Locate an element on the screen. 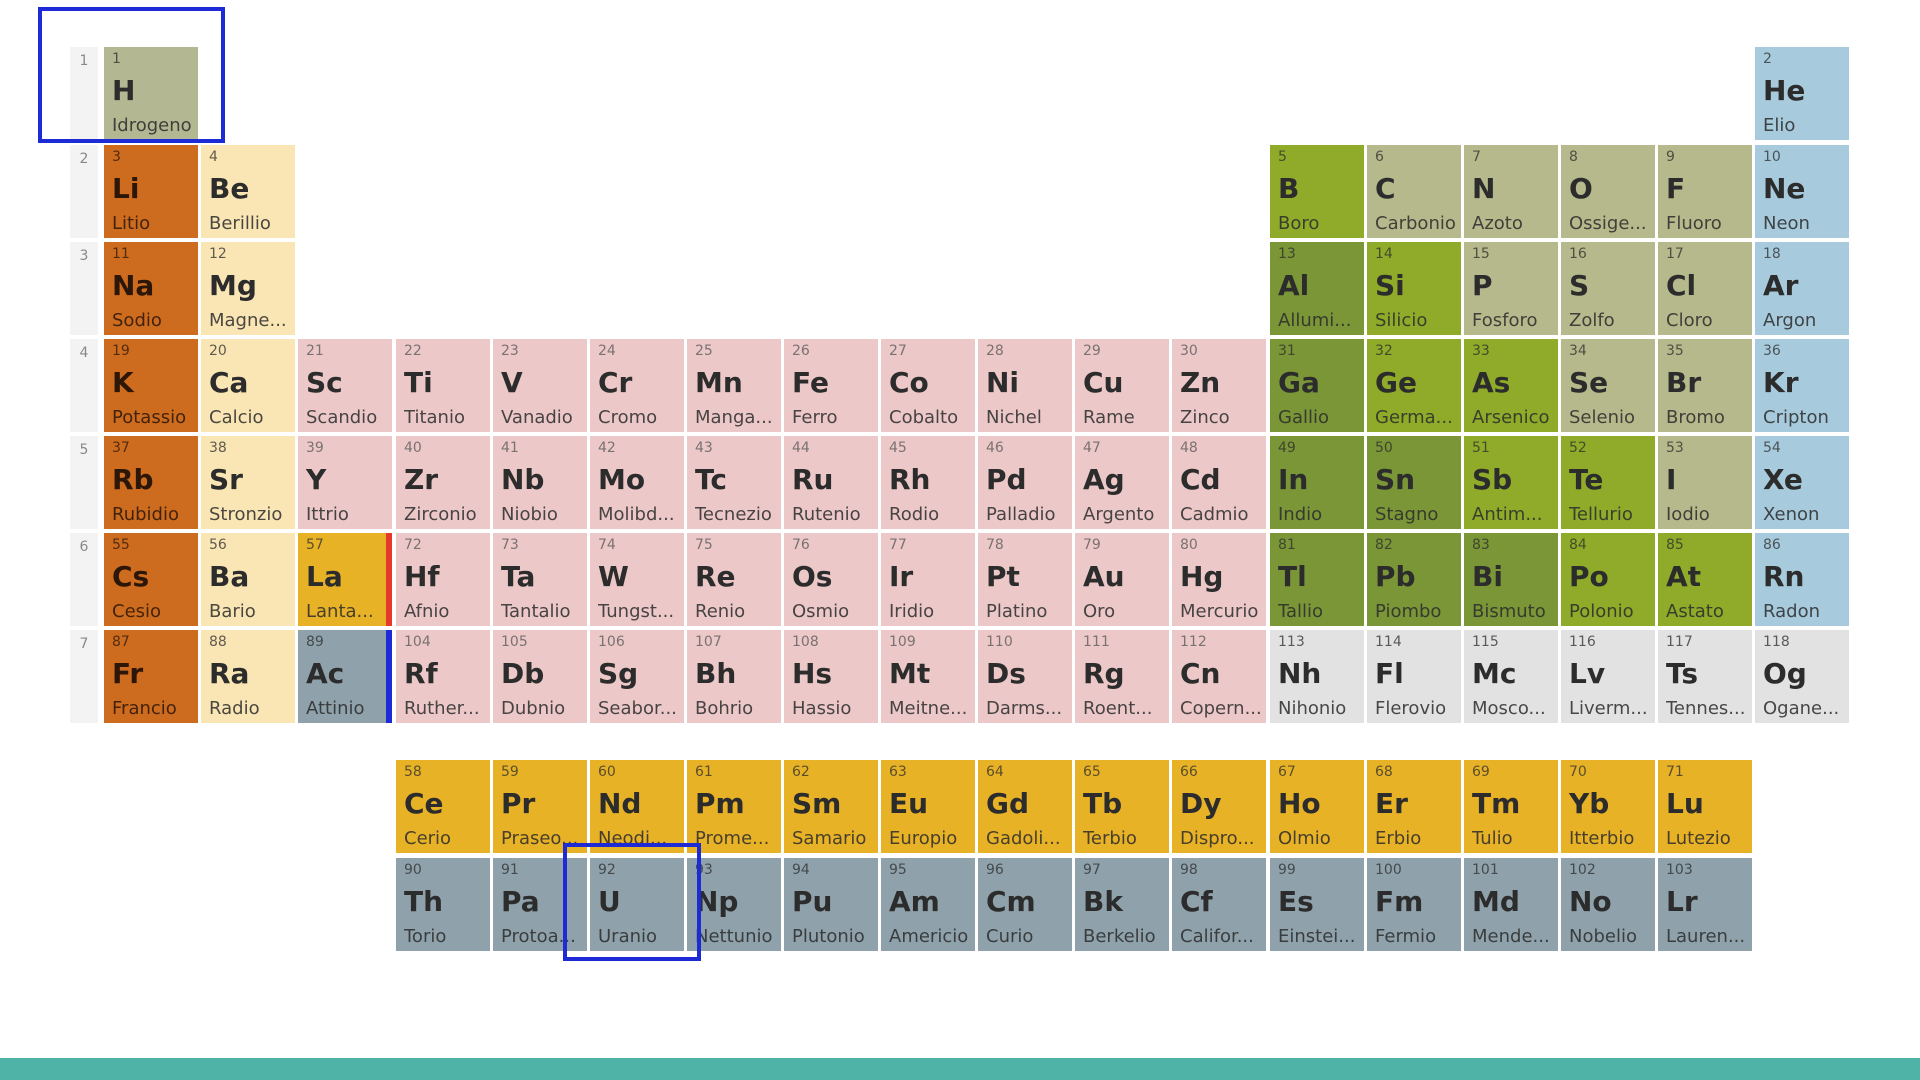 The height and width of the screenshot is (1080, 1920). element-cell-u: 92 U Uranio is located at coordinates (637, 904).